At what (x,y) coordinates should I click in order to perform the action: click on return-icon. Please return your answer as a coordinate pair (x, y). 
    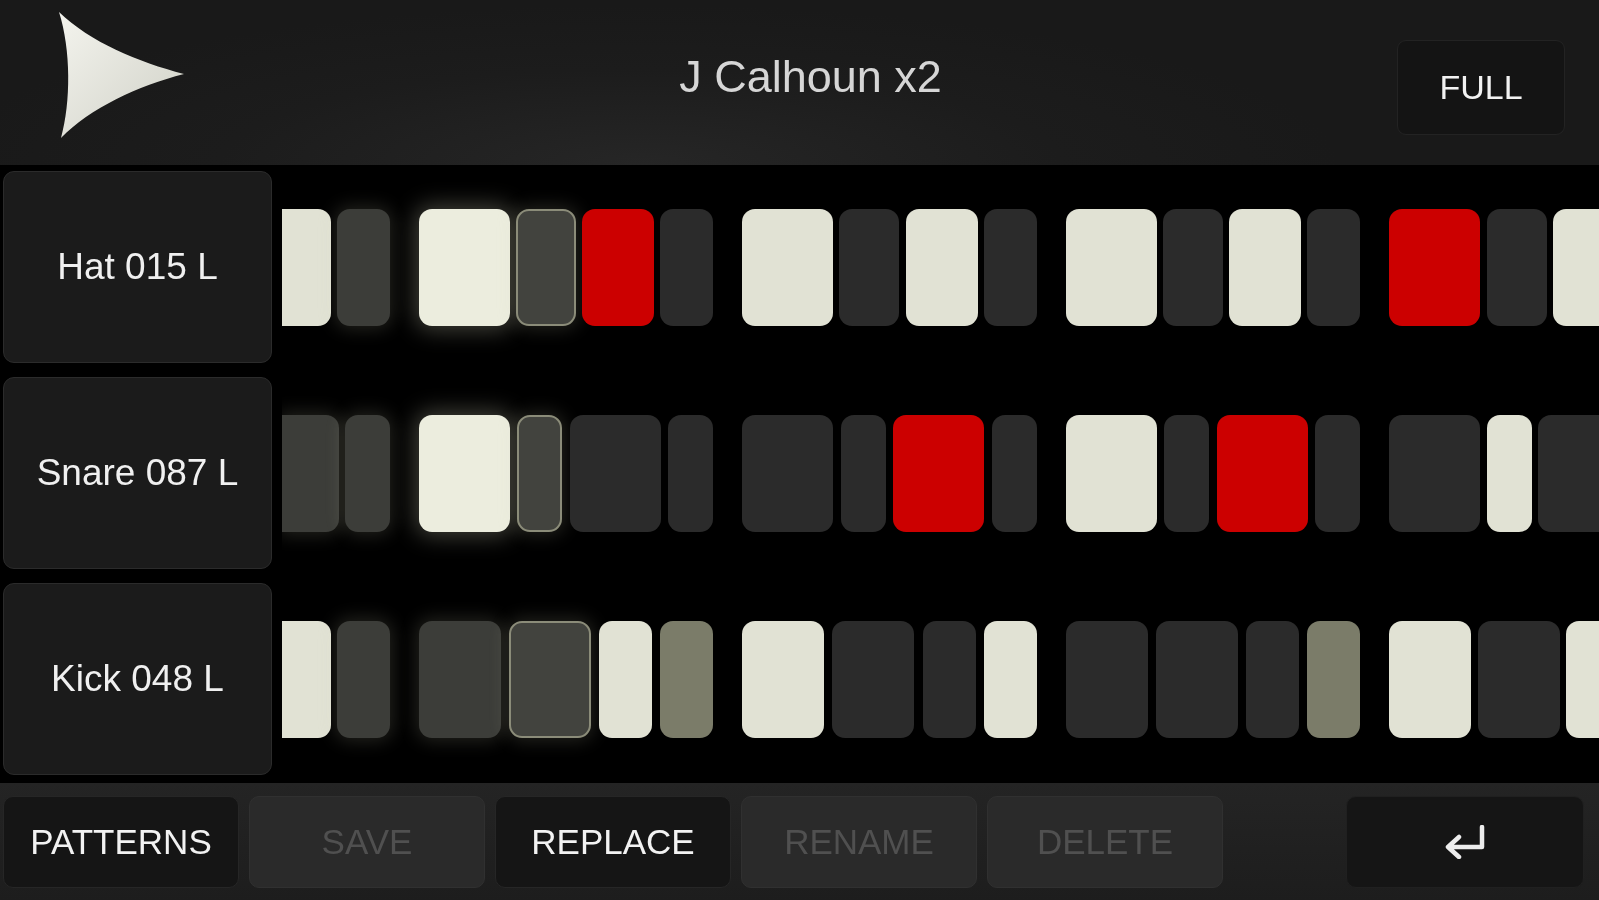
    Looking at the image, I should click on (1465, 841).